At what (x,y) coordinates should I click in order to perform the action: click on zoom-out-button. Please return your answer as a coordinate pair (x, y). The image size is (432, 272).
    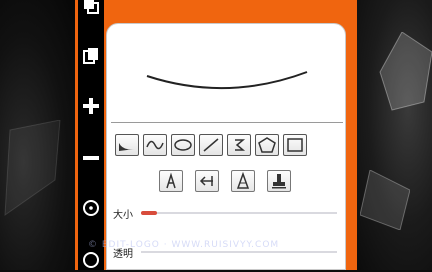
    Looking at the image, I should click on (91, 158).